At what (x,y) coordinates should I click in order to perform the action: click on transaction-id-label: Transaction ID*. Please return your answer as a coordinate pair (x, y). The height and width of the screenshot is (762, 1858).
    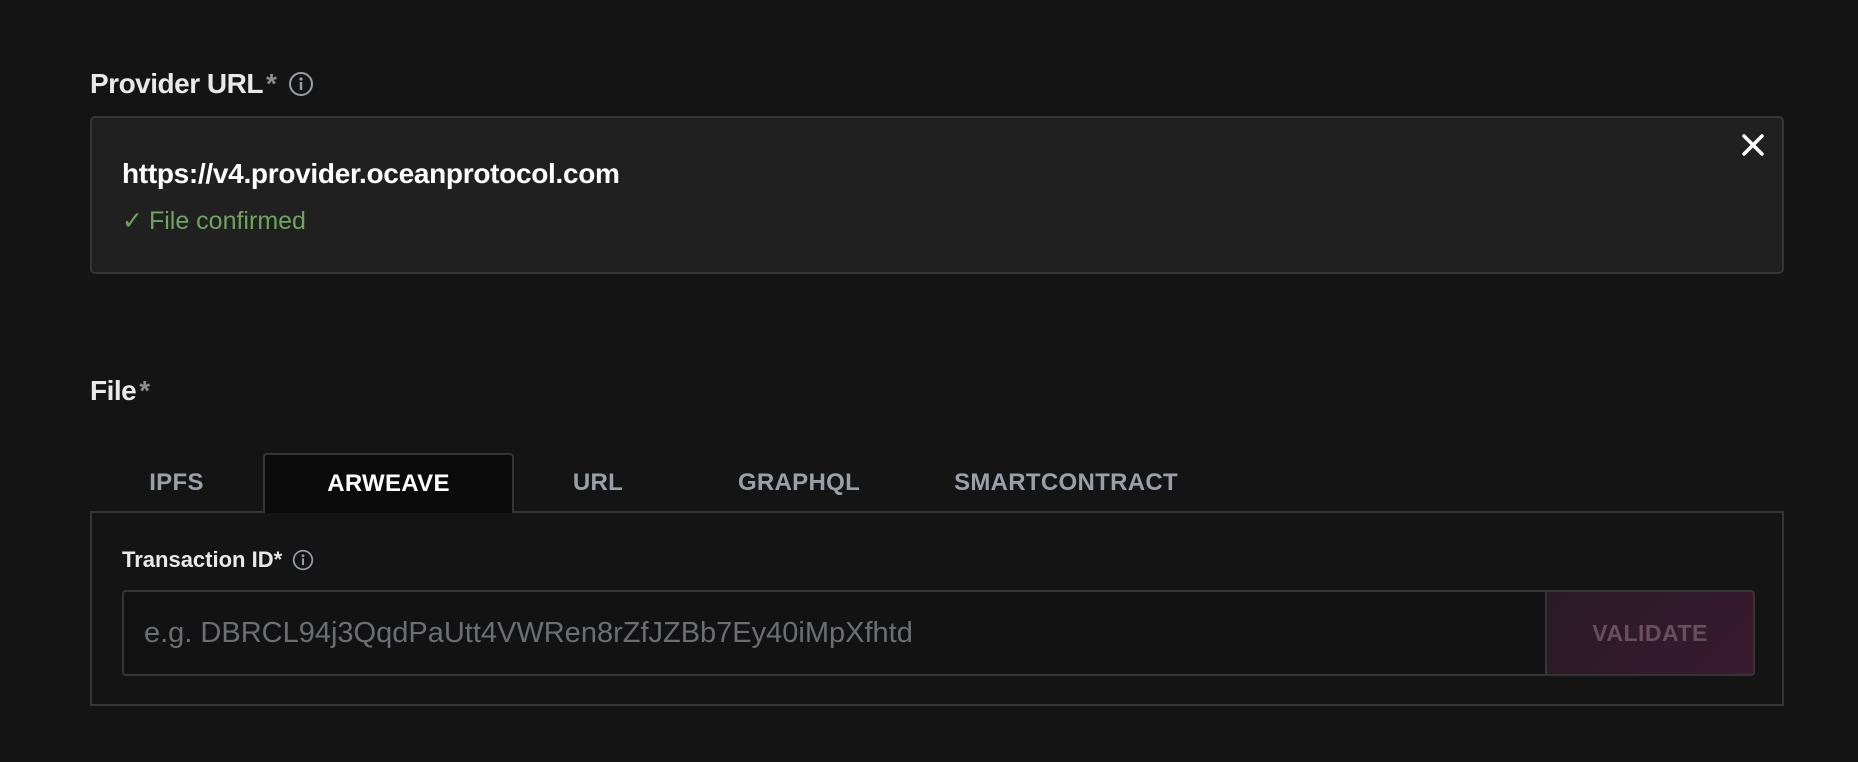
    Looking at the image, I should click on (218, 560).